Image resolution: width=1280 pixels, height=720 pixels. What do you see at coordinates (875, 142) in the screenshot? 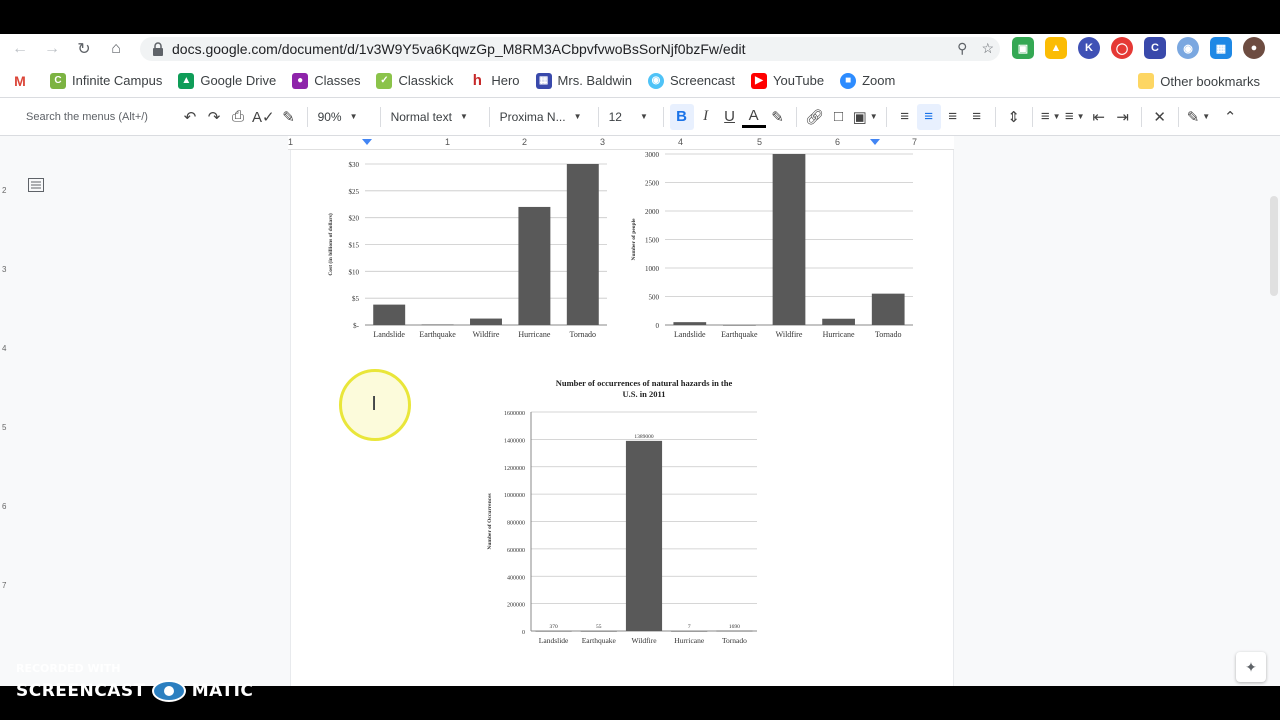
I see `right-indent-marker` at bounding box center [875, 142].